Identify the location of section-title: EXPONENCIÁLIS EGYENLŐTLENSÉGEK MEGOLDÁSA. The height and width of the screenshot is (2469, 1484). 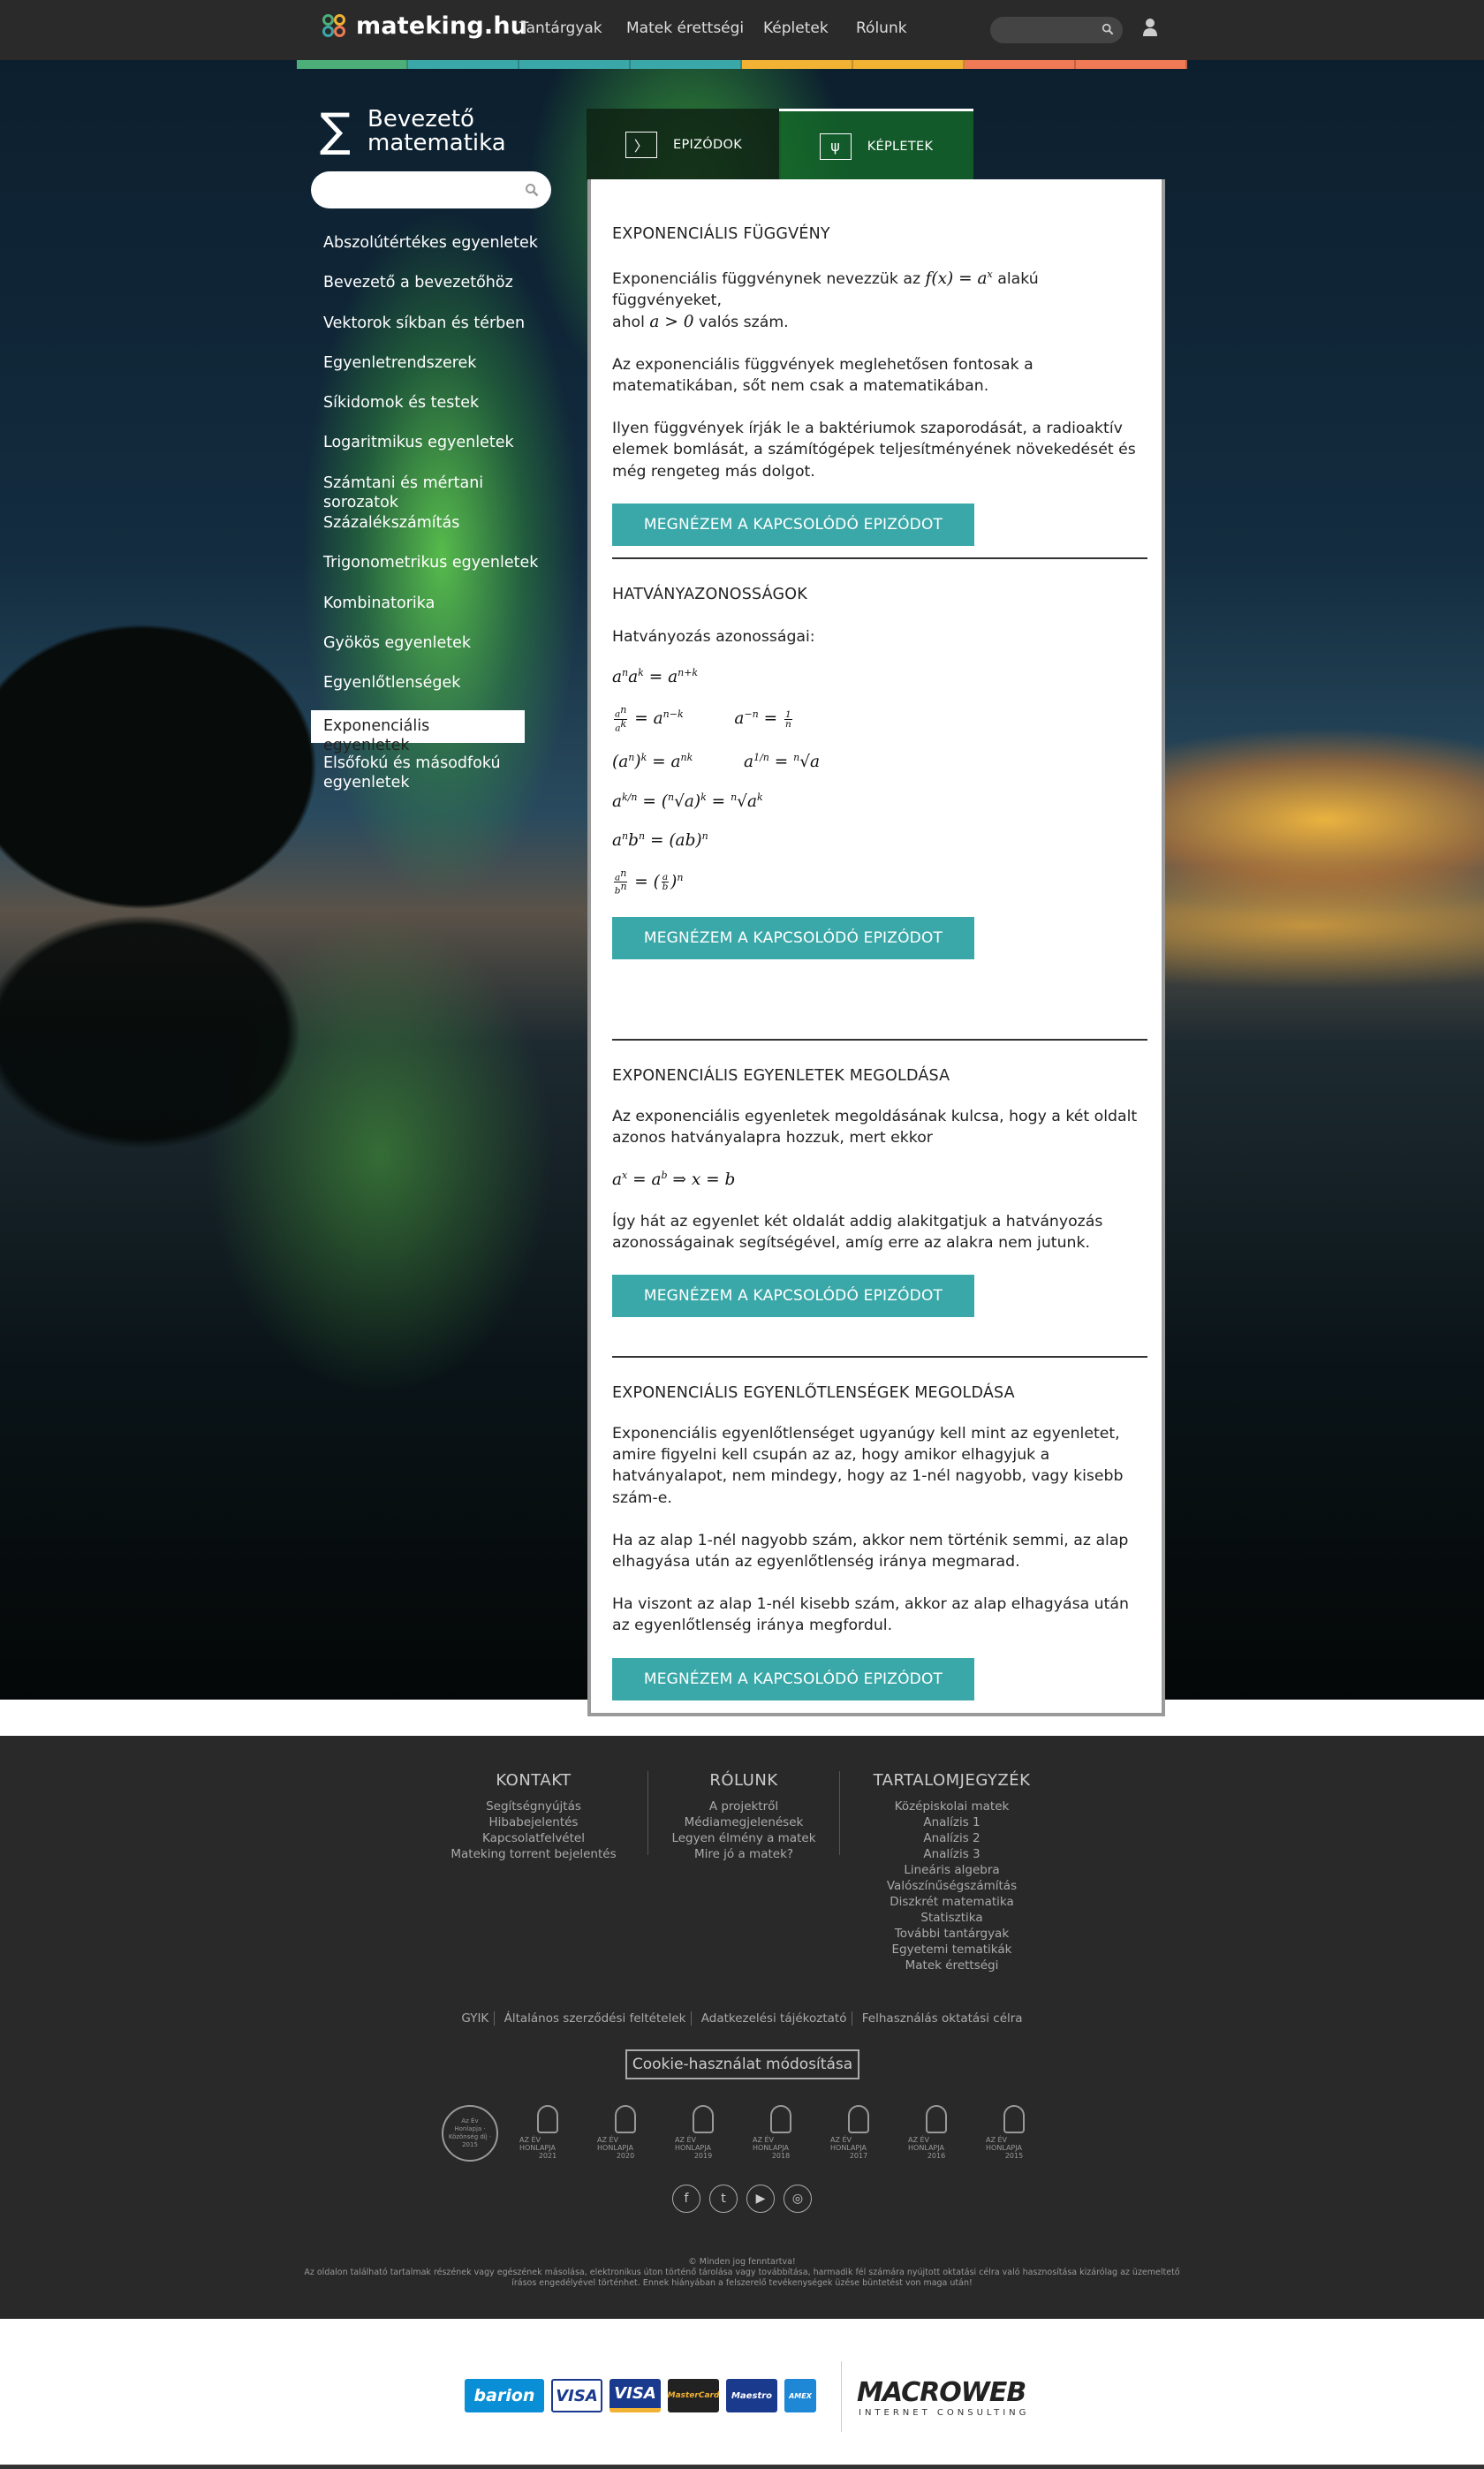
(813, 1393).